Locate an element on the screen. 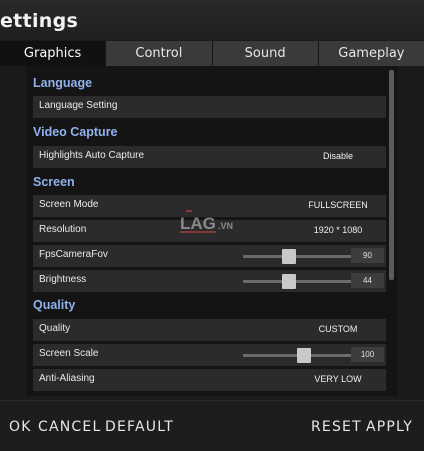  brightness-value: 44 is located at coordinates (367, 280).